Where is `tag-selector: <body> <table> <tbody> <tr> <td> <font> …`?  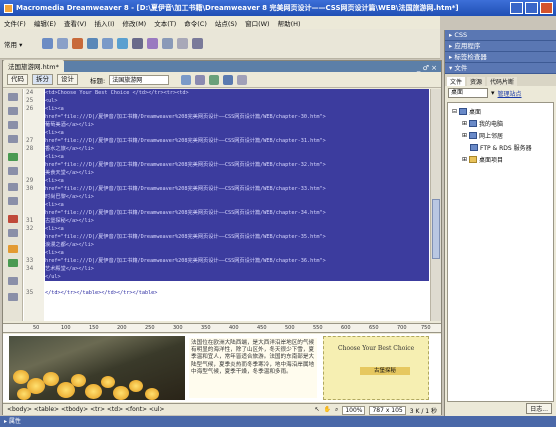
tag-selector: <body> <table> <tbody> <tr> <td> <font> … is located at coordinates (85, 409).